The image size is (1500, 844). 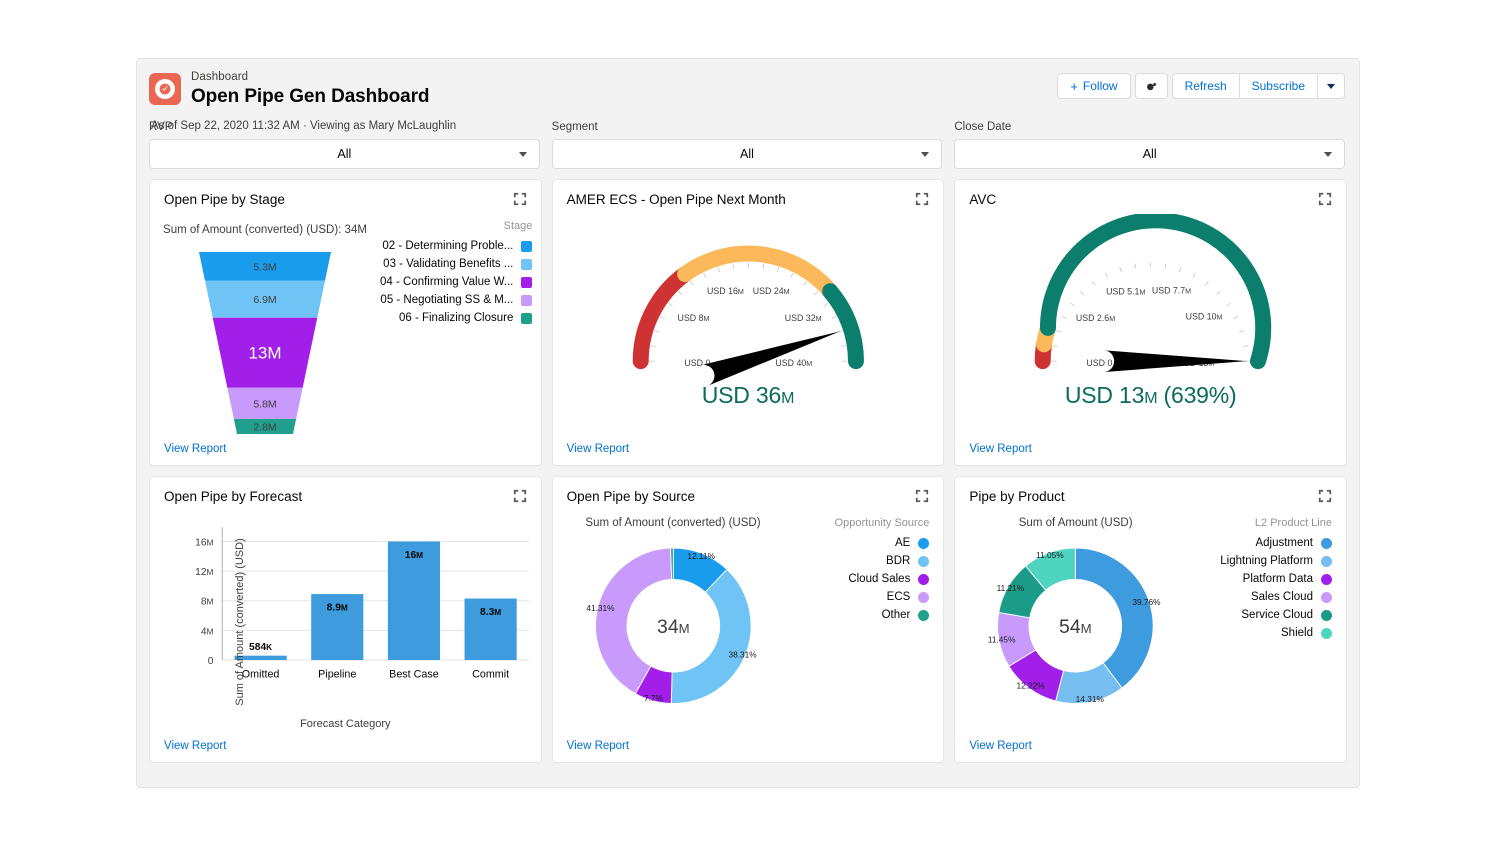 What do you see at coordinates (896, 615) in the screenshot?
I see `legend-item-label: Other` at bounding box center [896, 615].